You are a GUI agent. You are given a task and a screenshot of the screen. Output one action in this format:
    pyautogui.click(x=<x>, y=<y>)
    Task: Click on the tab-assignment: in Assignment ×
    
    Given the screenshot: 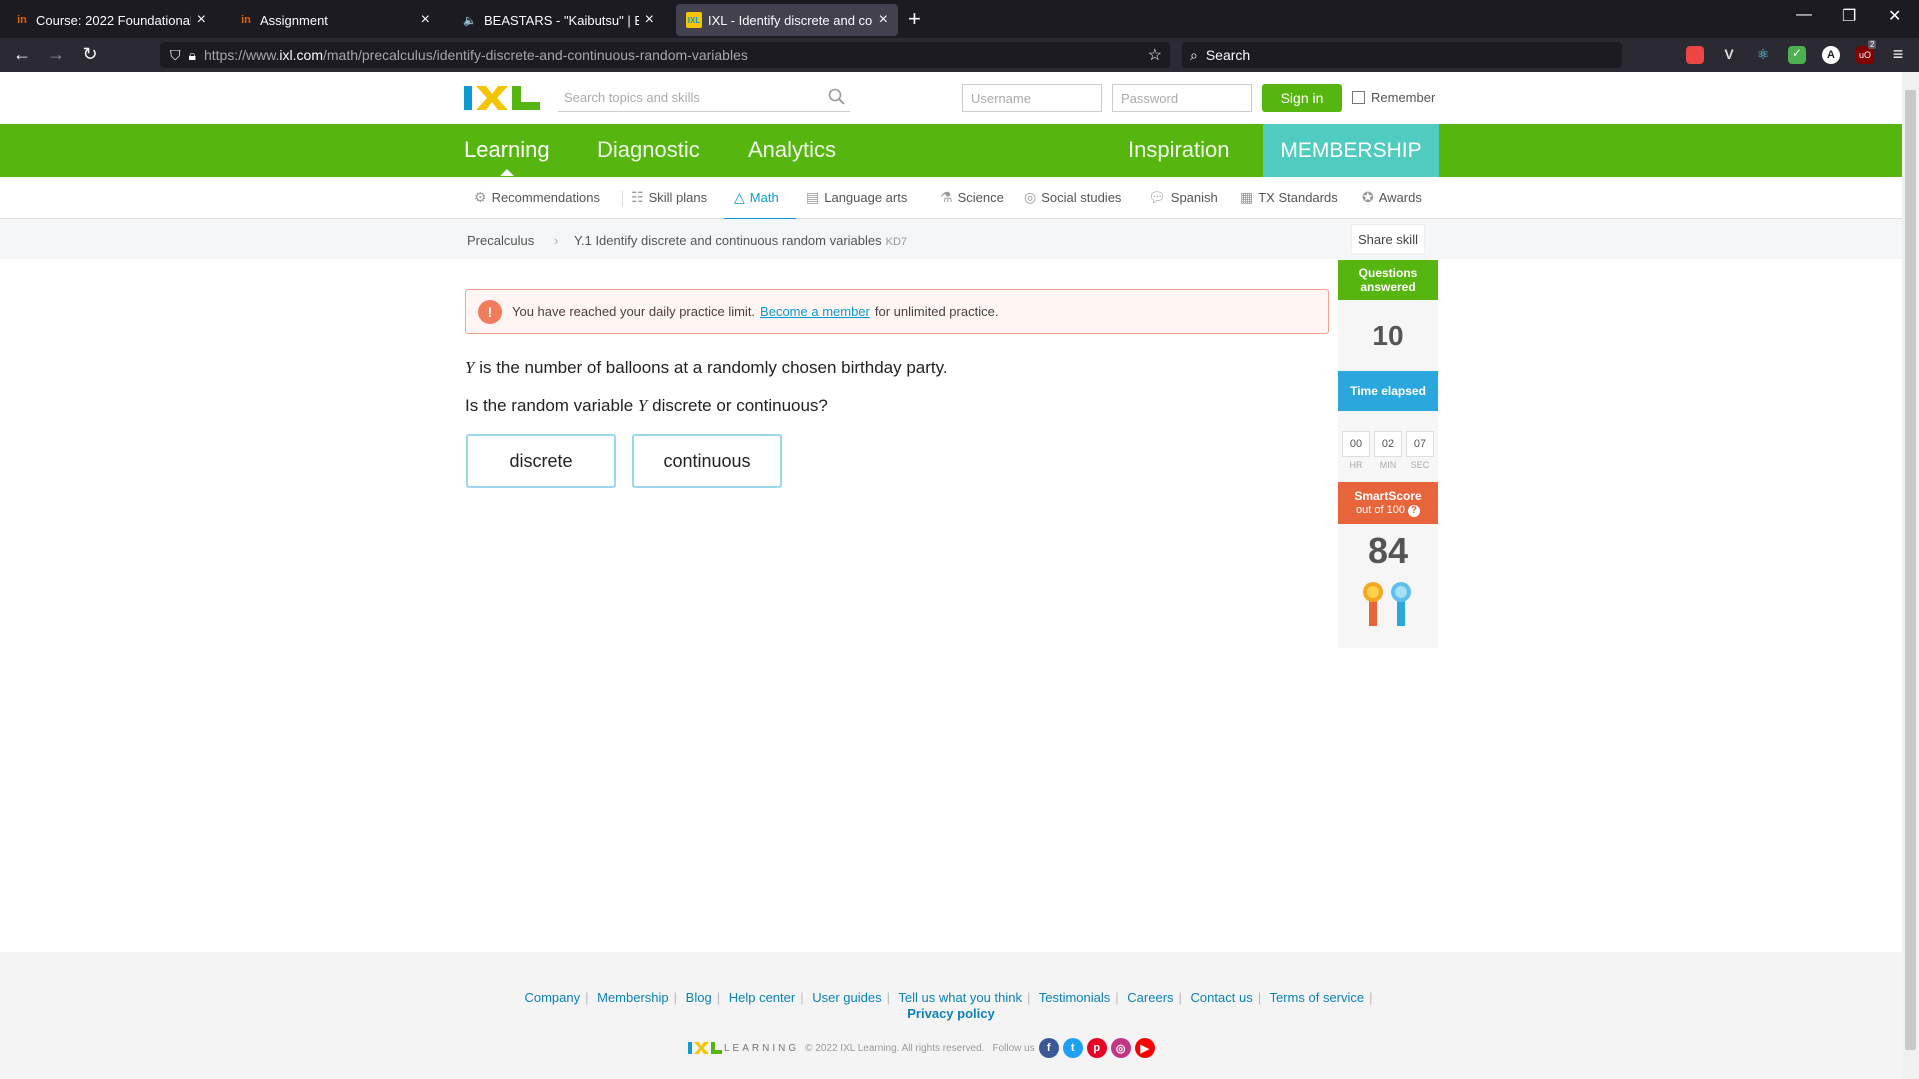 What is the action you would take?
    pyautogui.click(x=334, y=20)
    